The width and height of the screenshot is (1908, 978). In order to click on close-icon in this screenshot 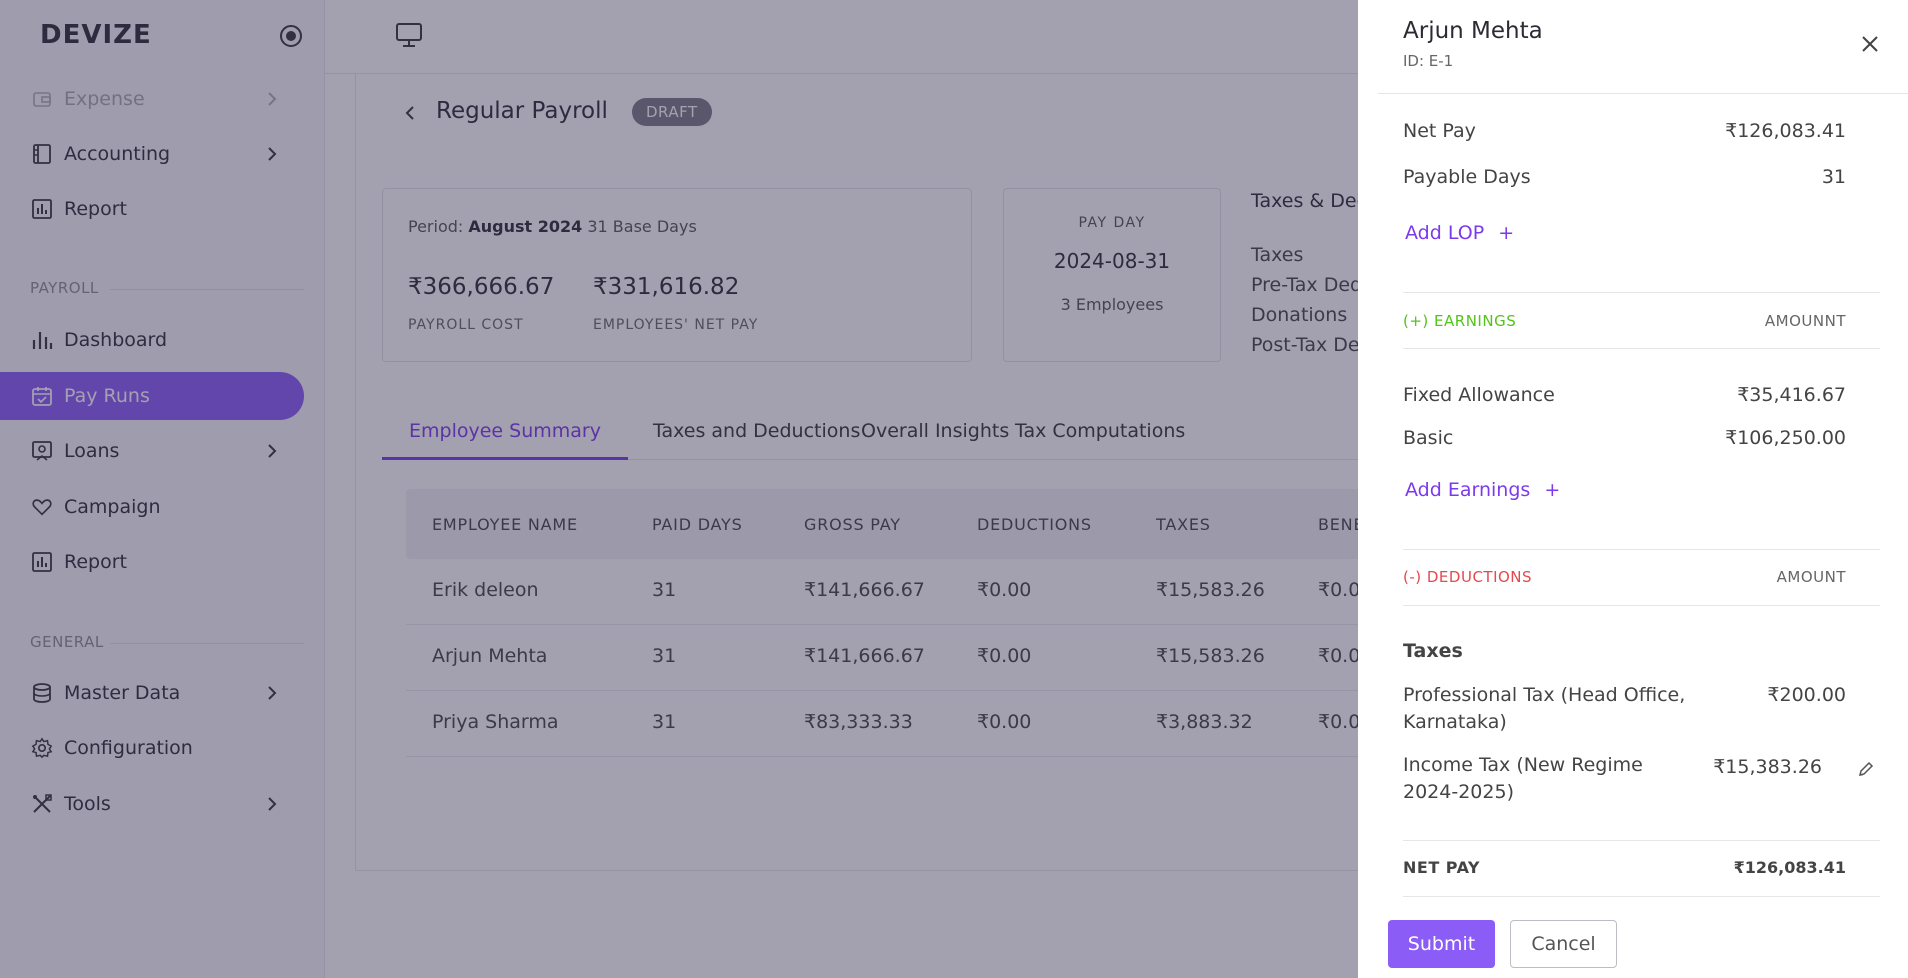, I will do `click(1870, 44)`.